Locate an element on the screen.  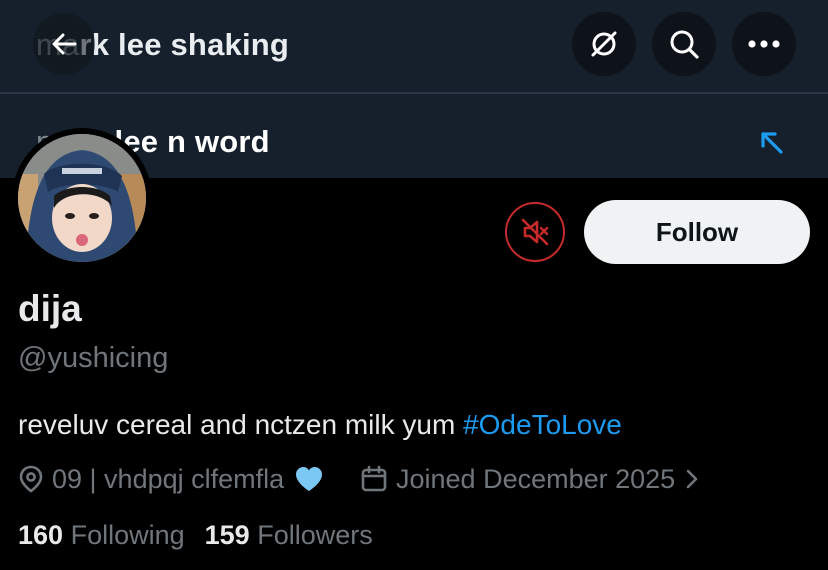
no-sign-icon is located at coordinates (604, 44).